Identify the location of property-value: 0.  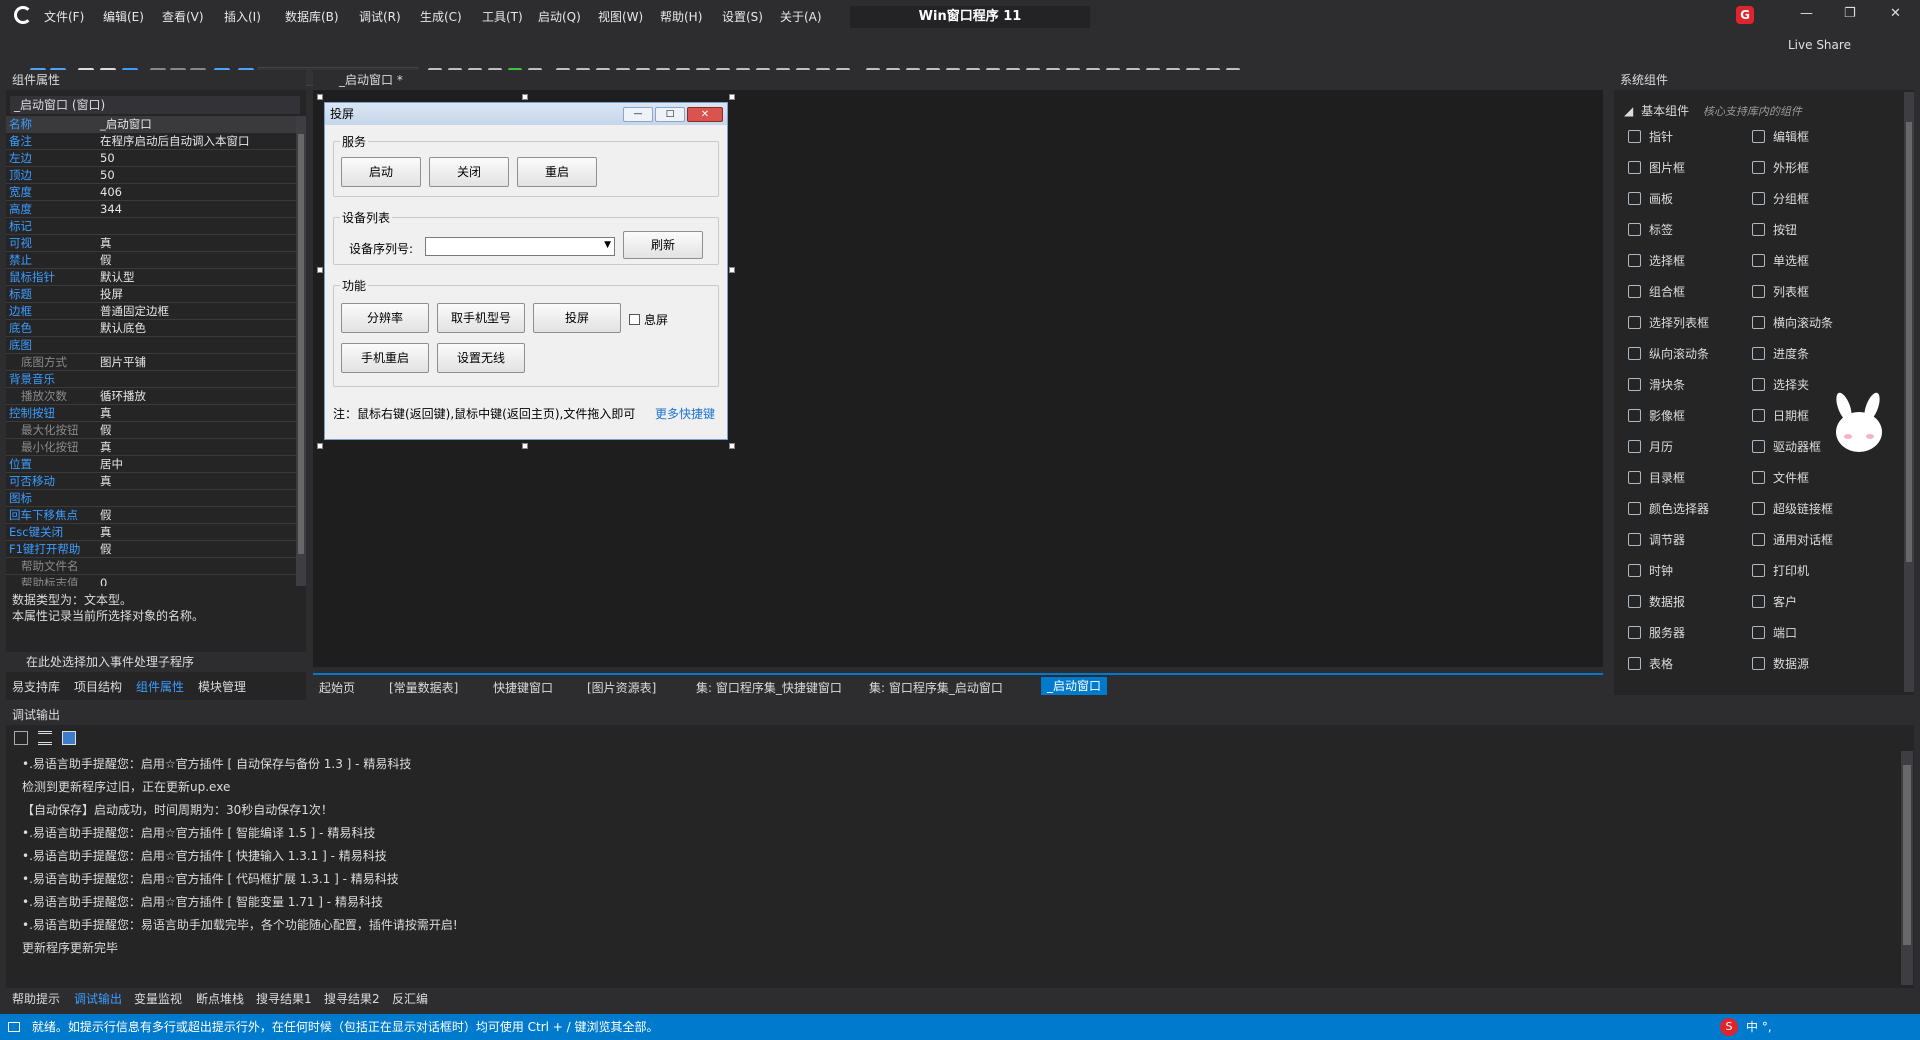
(103, 580).